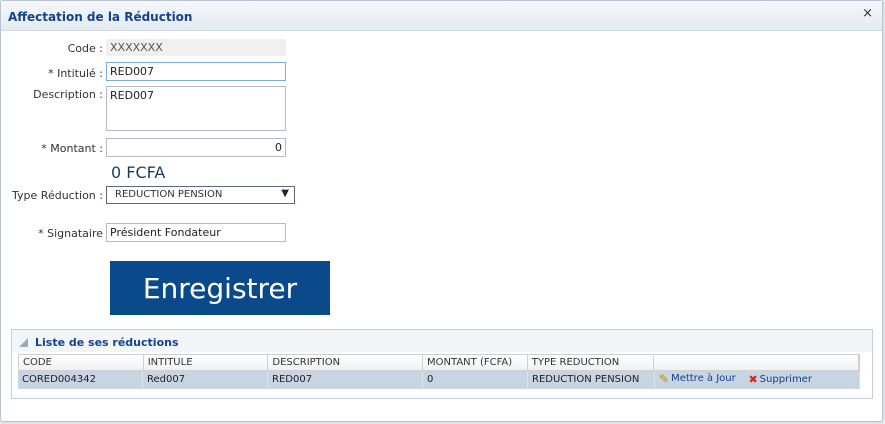  Describe the element at coordinates (169, 194) in the screenshot. I see `type-reduction-value: REDUCTION PENSION` at that location.